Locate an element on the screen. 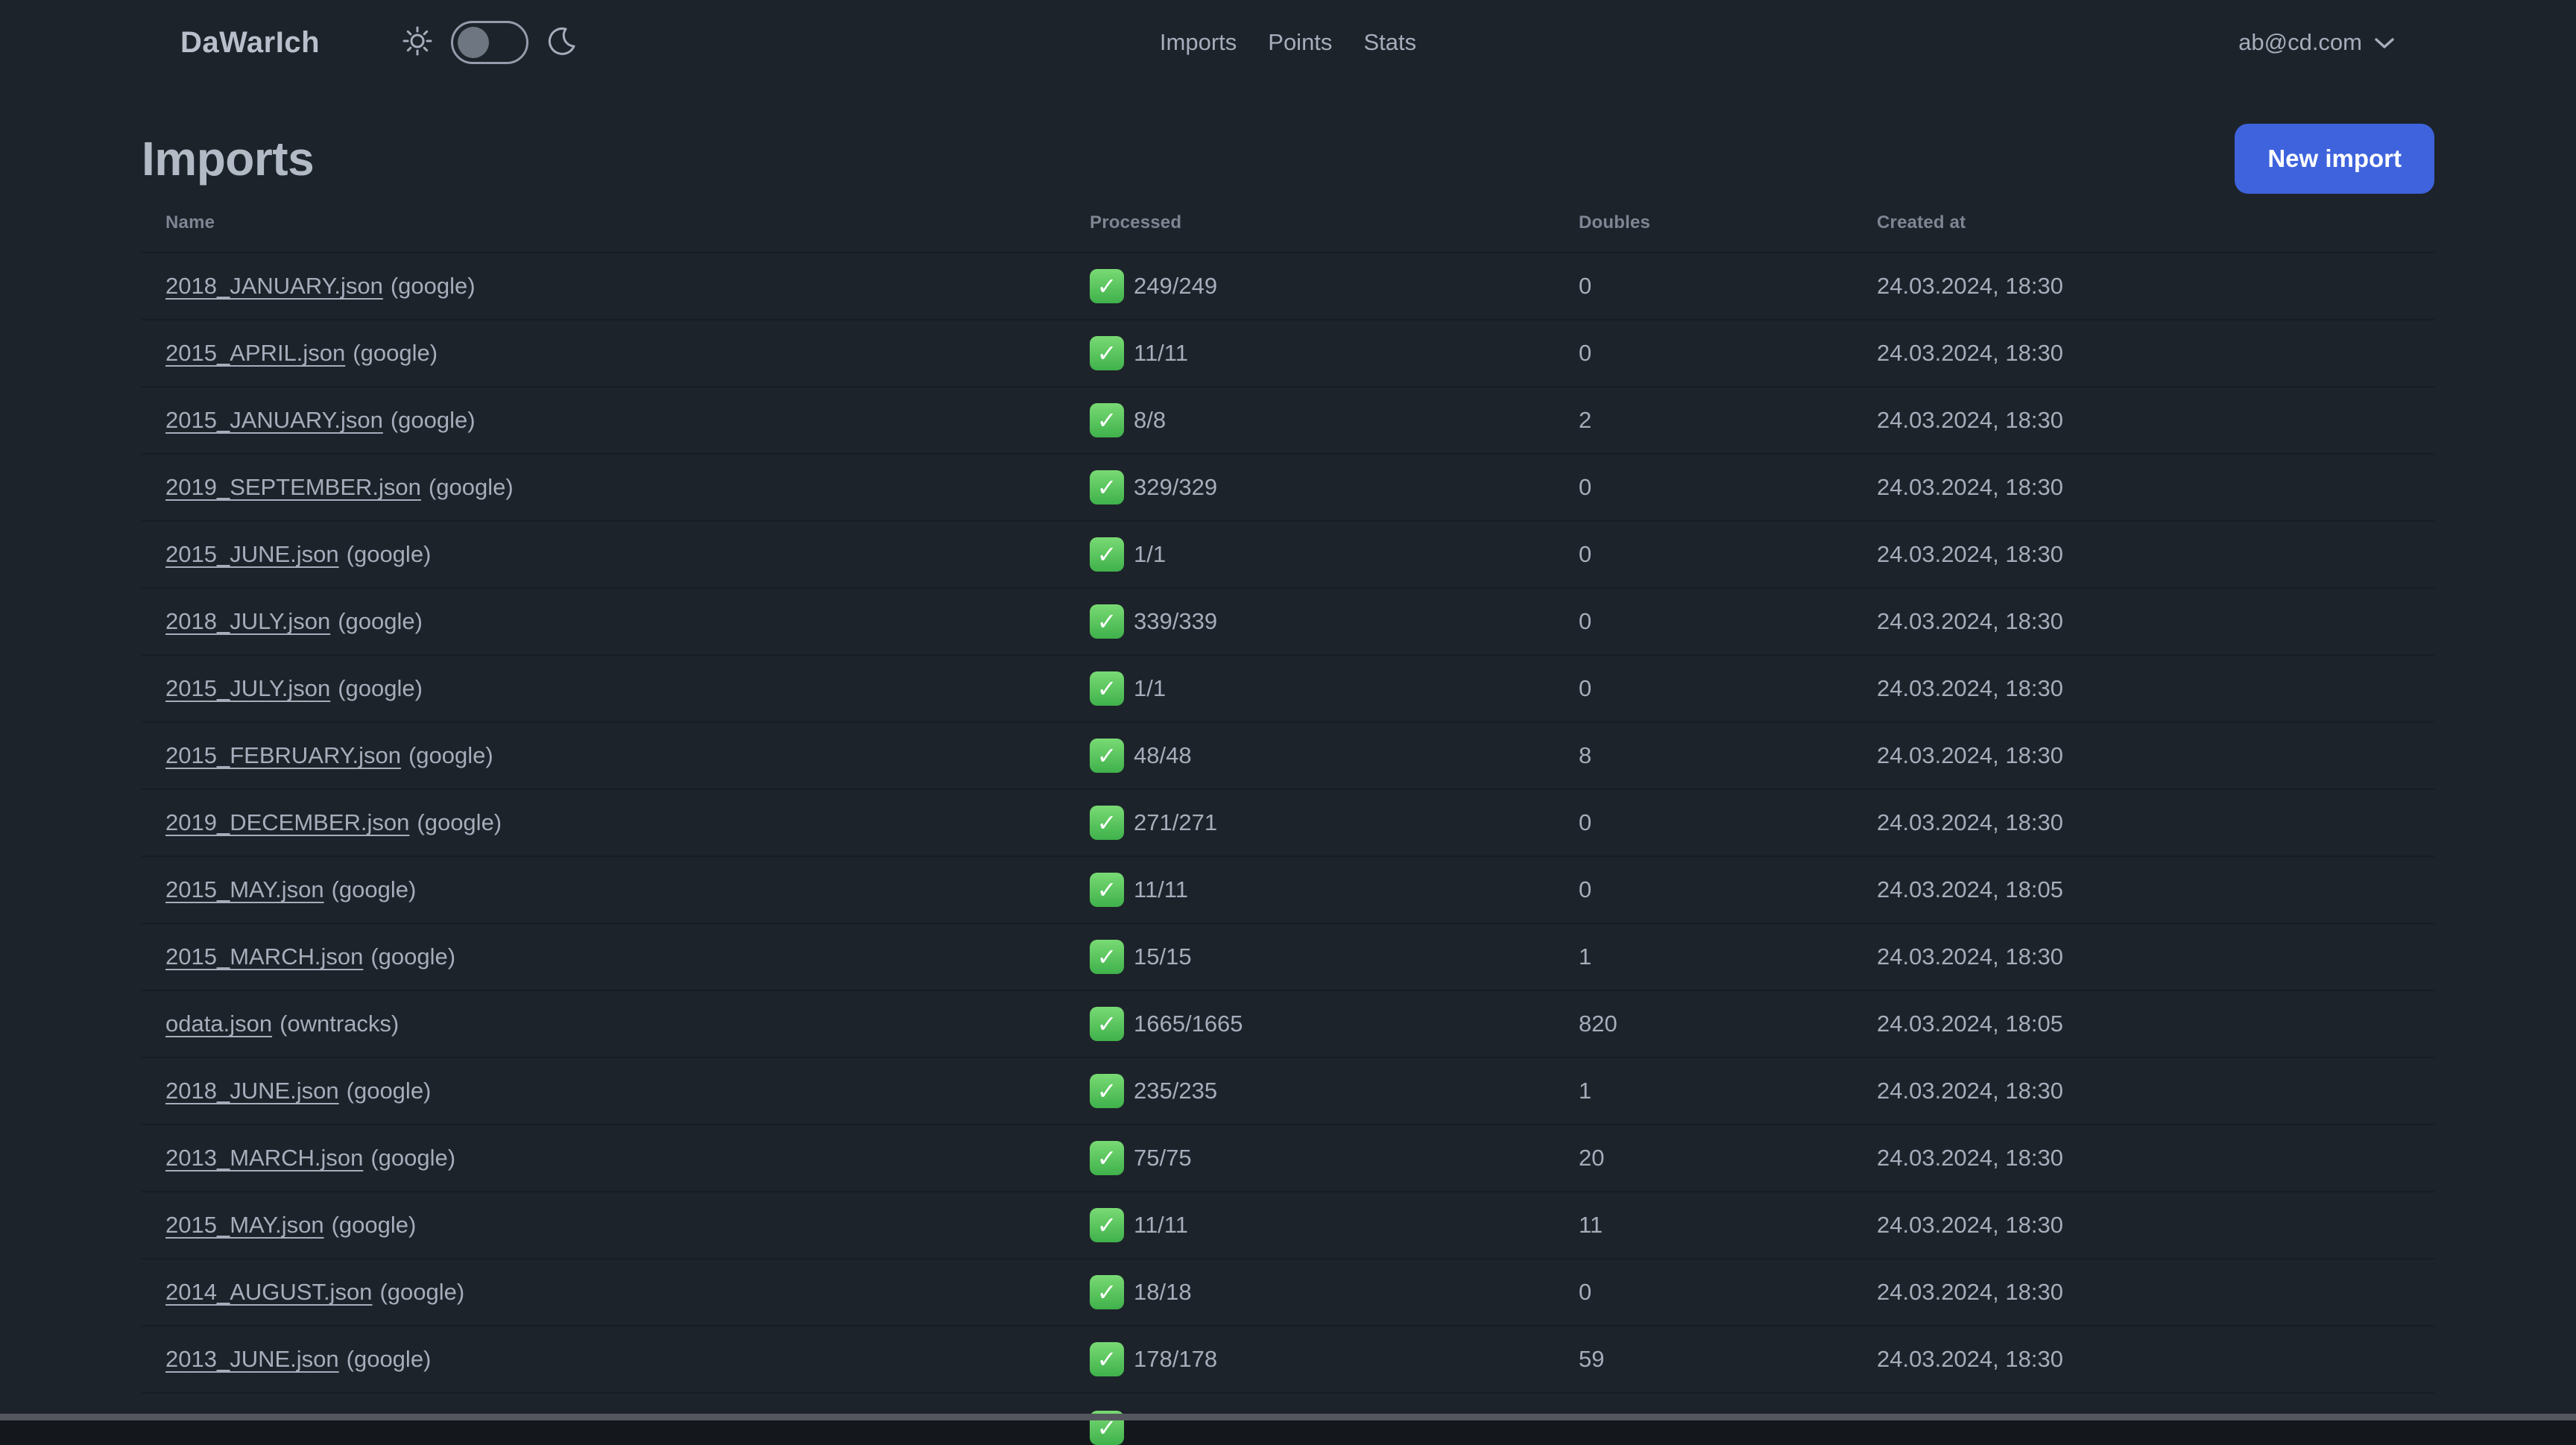 The width and height of the screenshot is (2576, 1445). nav-link-points: Points is located at coordinates (1300, 42).